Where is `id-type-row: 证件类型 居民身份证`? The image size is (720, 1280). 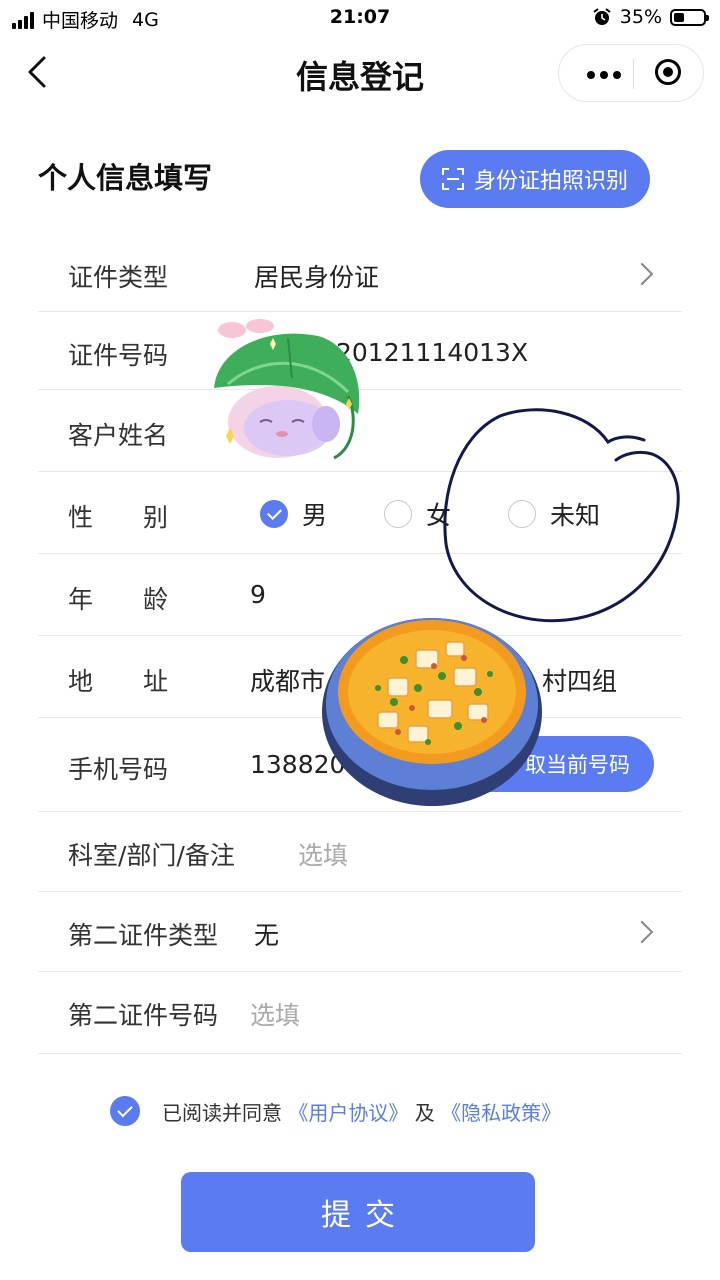
id-type-row: 证件类型 居民身份证 is located at coordinates (360, 273).